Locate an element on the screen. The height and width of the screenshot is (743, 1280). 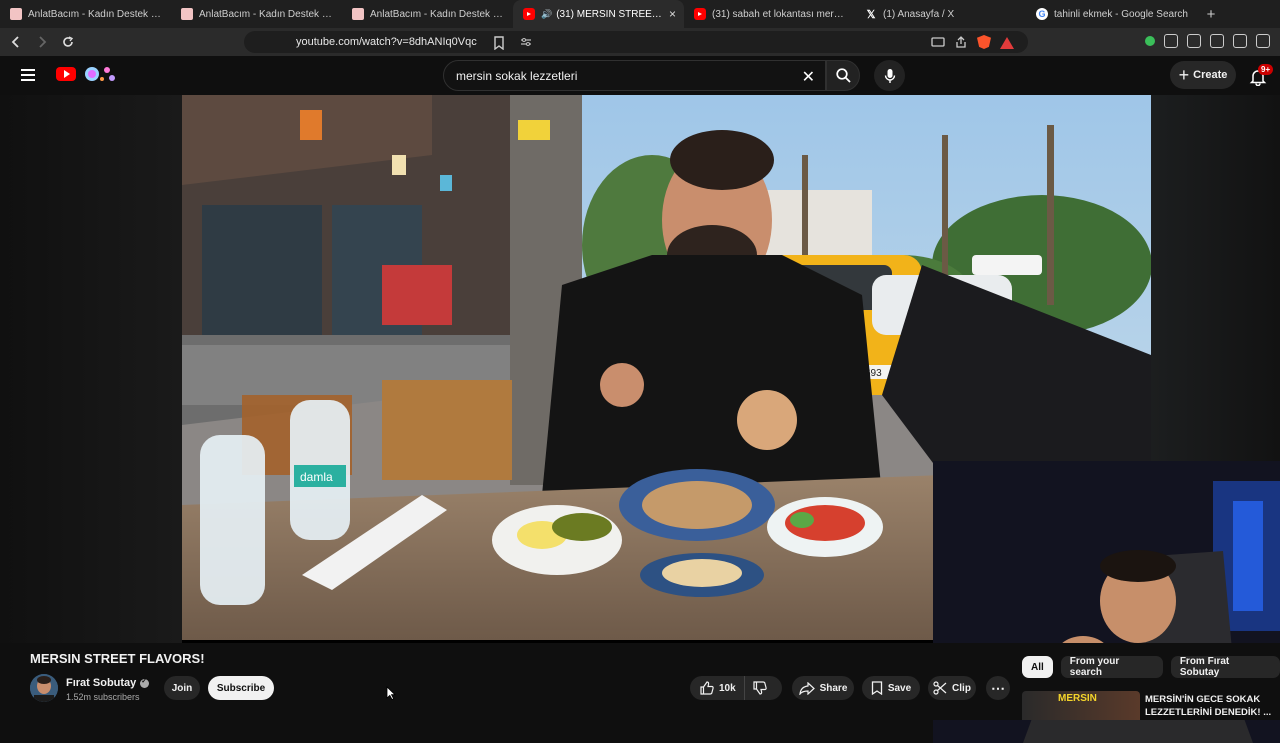
new-tab-button: + is located at coordinates (1211, 14).